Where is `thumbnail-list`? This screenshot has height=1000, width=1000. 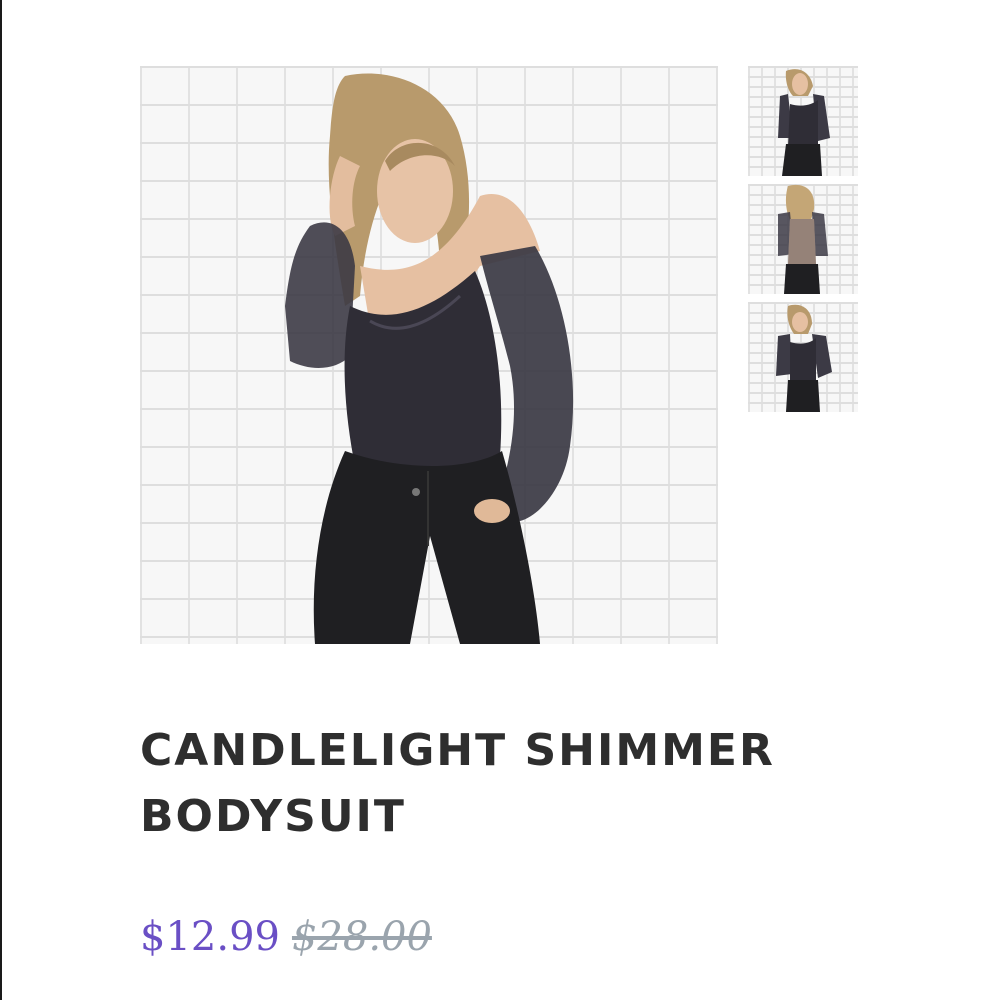
thumbnail-list is located at coordinates (803, 243).